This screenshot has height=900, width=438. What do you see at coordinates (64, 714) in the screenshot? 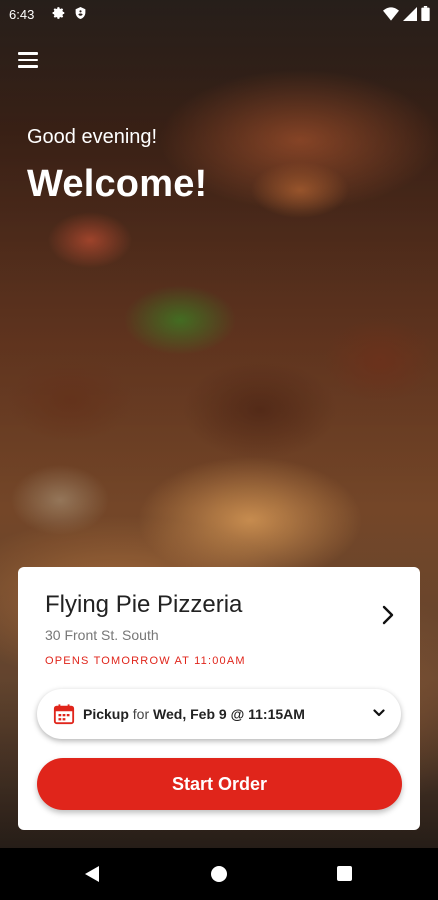
I see `calendar-icon` at bounding box center [64, 714].